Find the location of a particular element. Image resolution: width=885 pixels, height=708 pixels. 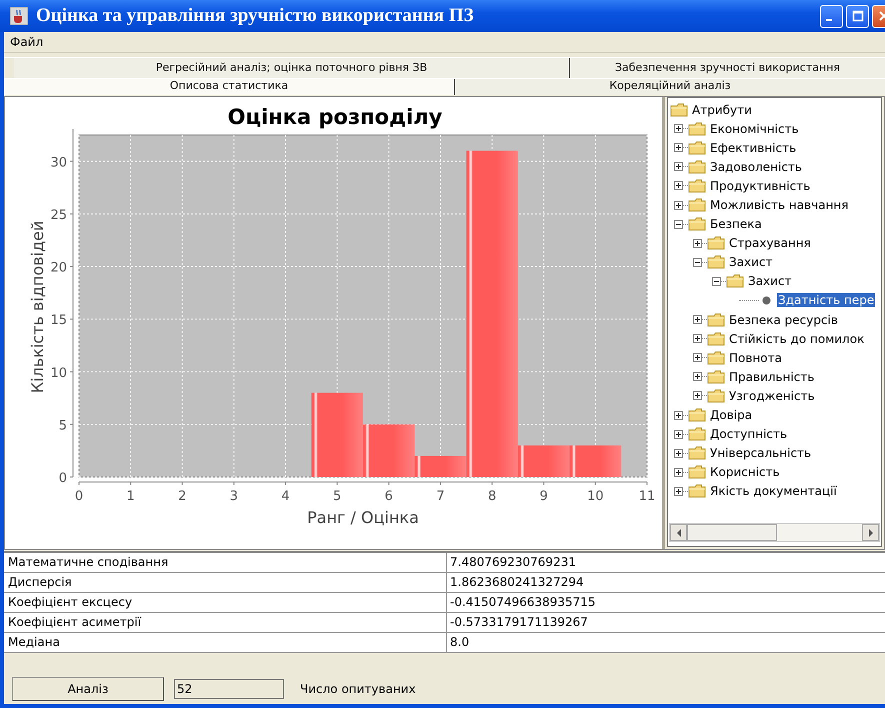

y-tick-label: 5 is located at coordinates (62, 426).